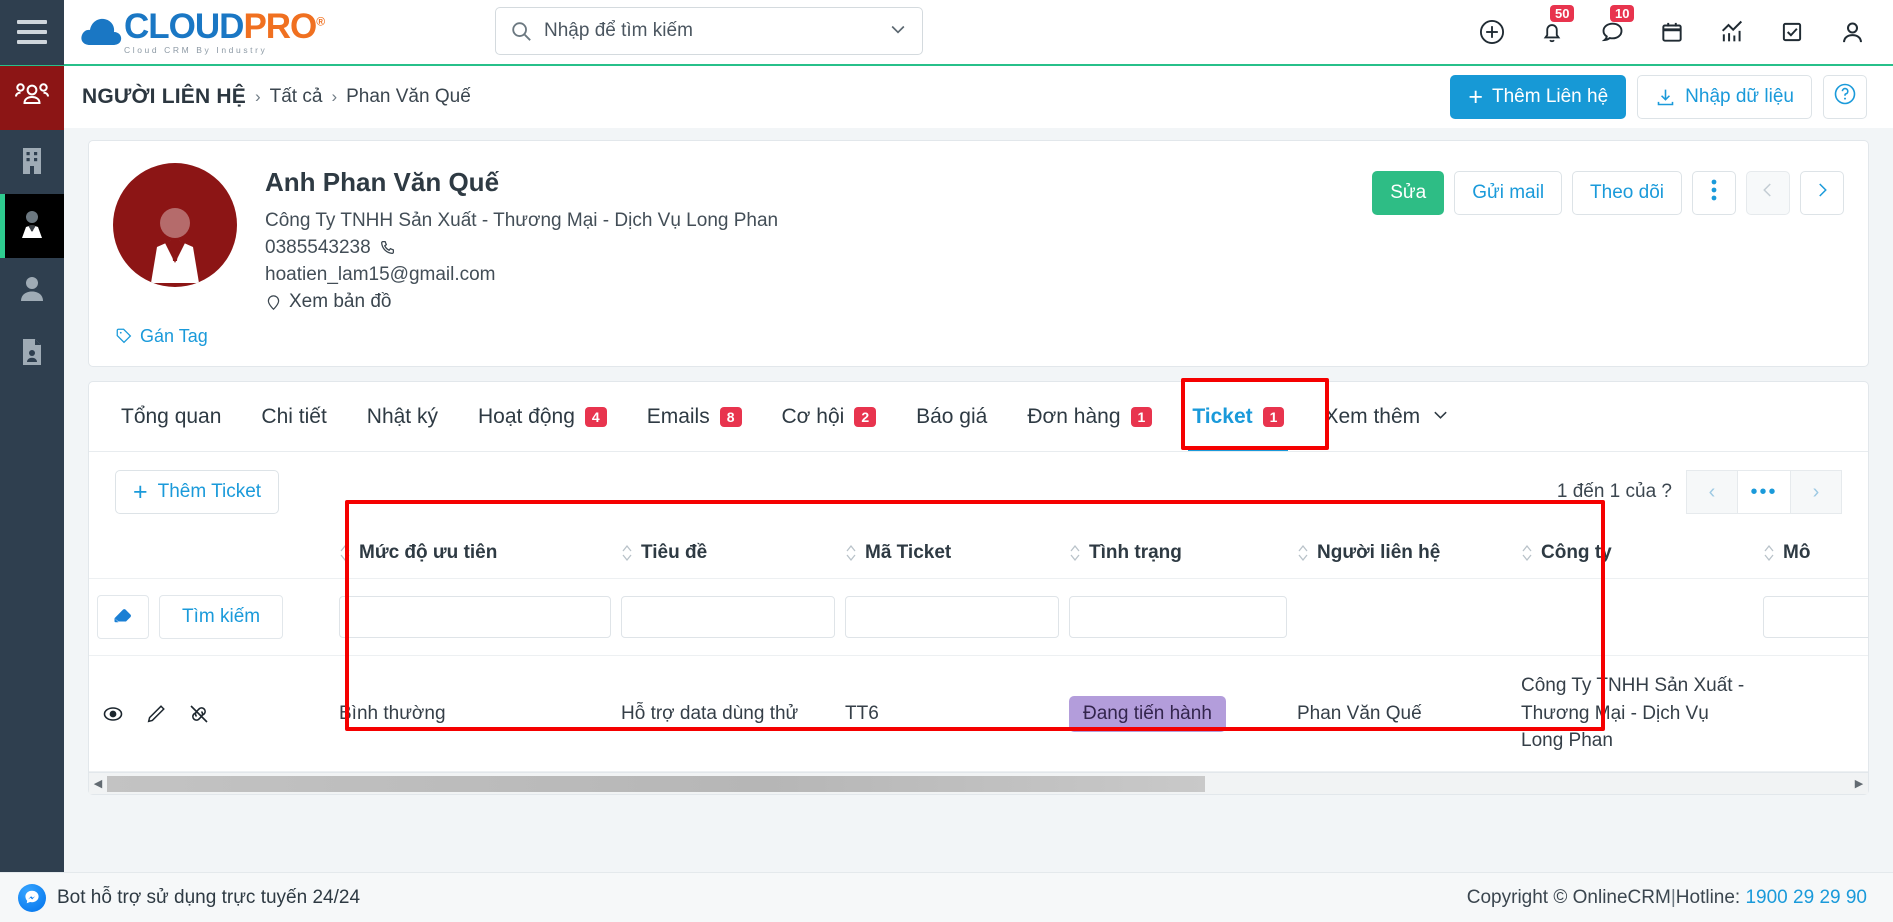 This screenshot has height=922, width=1893. What do you see at coordinates (156, 714) in the screenshot?
I see `pencil-icon` at bounding box center [156, 714].